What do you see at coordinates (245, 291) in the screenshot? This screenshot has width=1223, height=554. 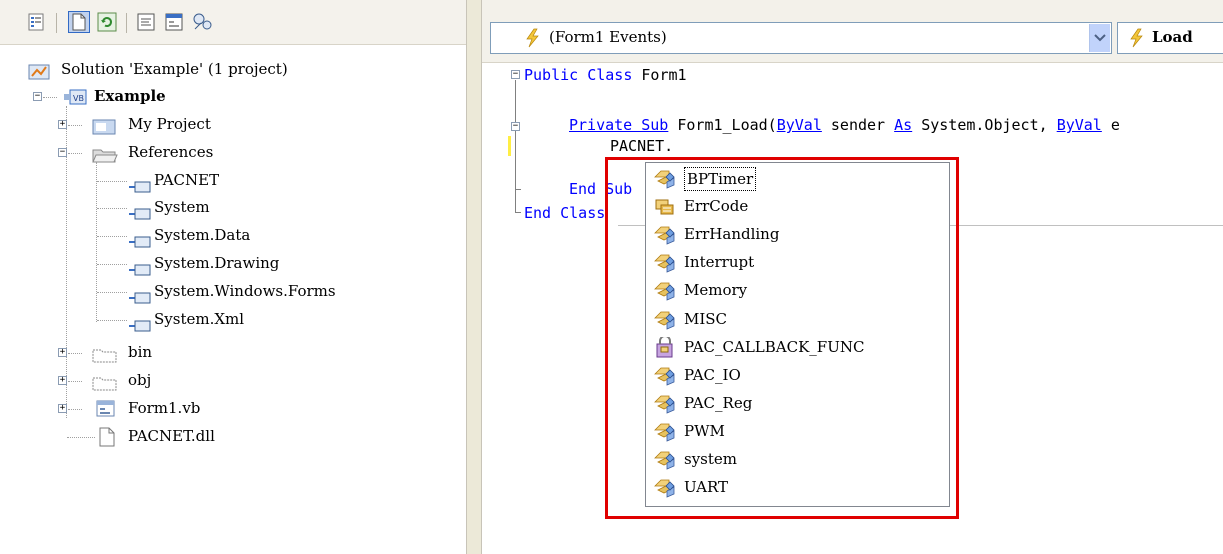 I see `ref-label: System.Windows.Forms` at bounding box center [245, 291].